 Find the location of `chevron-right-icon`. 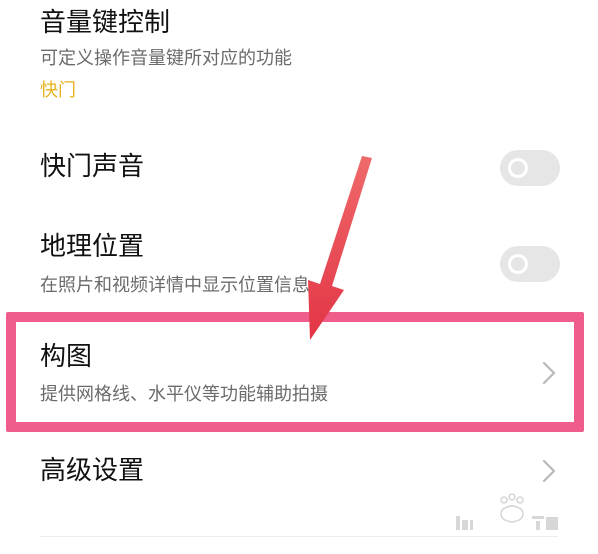

chevron-right-icon is located at coordinates (549, 471).